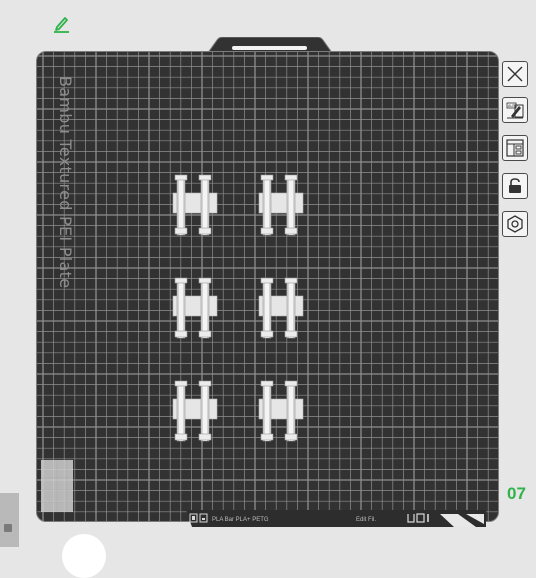 Image resolution: width=536 pixels, height=578 pixels. I want to click on left-panel-tab, so click(9, 520).